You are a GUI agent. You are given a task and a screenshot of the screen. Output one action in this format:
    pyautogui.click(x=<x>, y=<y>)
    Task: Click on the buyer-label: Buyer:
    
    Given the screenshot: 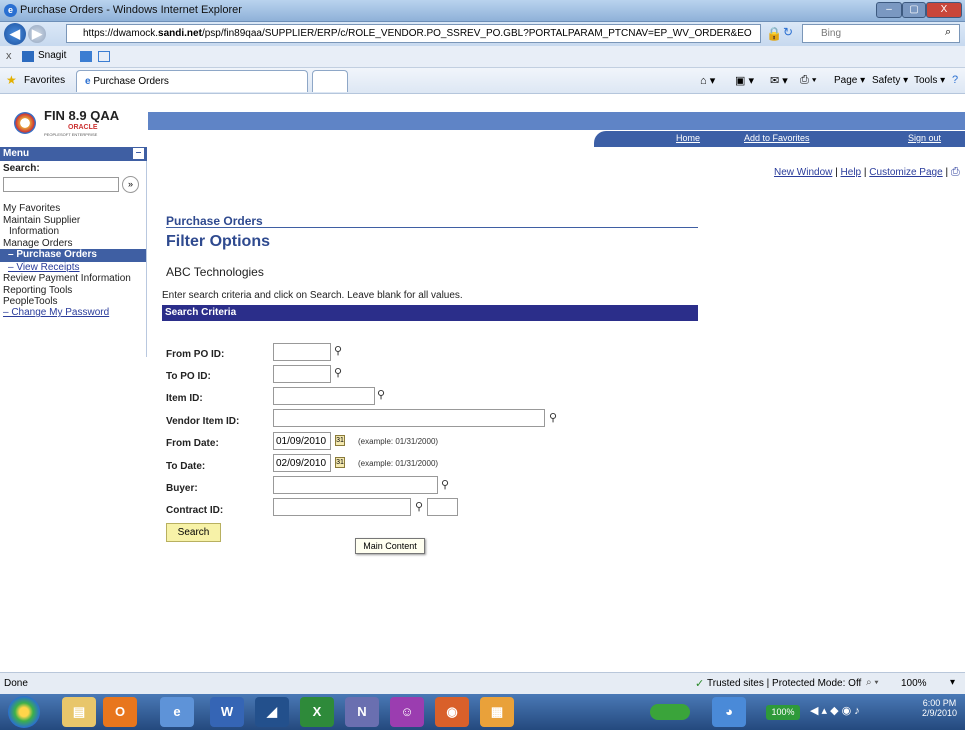 What is the action you would take?
    pyautogui.click(x=182, y=488)
    